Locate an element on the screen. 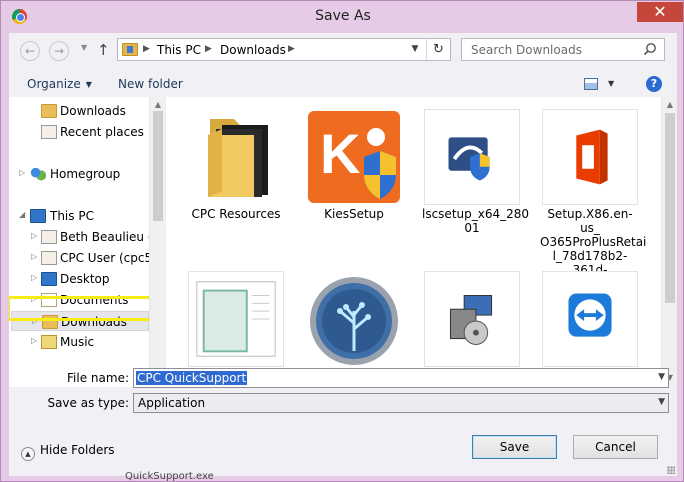  nav-item-label: Recent places is located at coordinates (102, 132).